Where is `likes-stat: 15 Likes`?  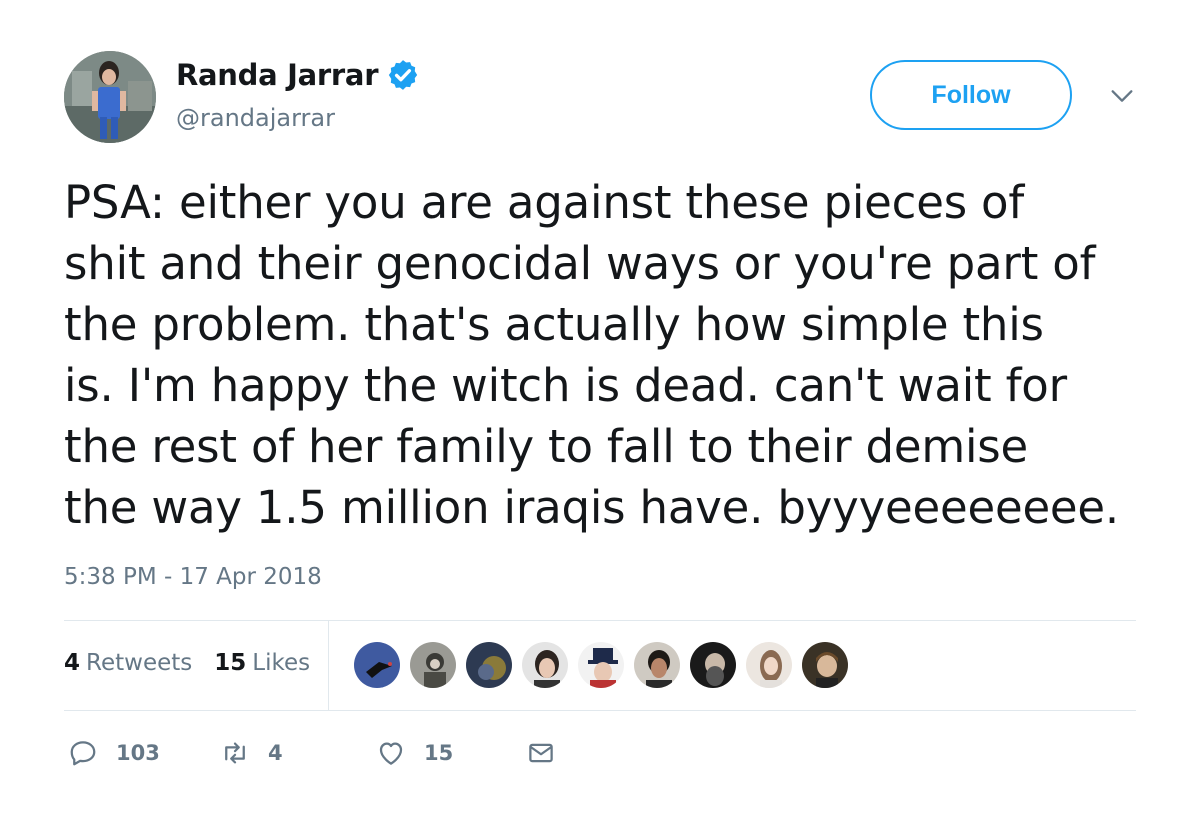
likes-stat: 15 Likes is located at coordinates (262, 663).